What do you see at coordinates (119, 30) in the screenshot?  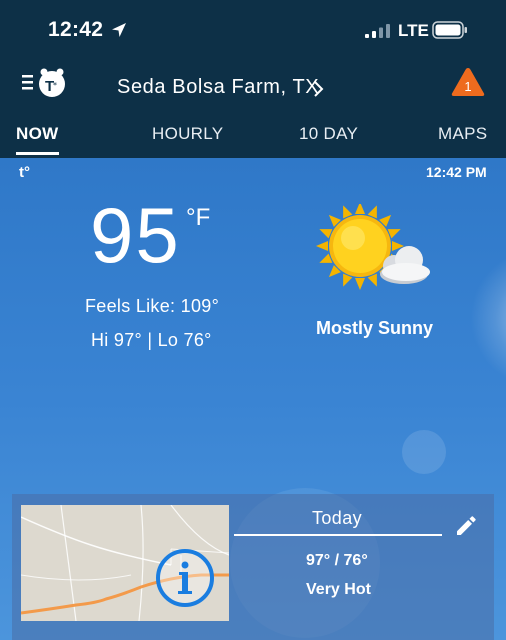 I see `location-arrow-icon` at bounding box center [119, 30].